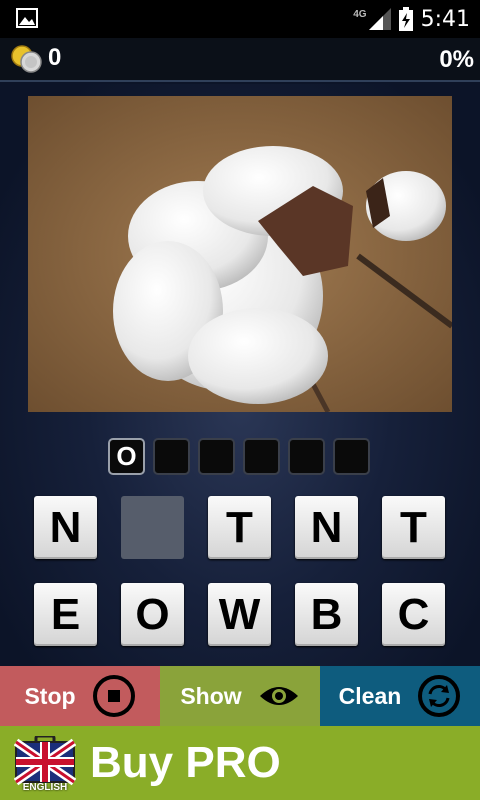 This screenshot has height=800, width=480. What do you see at coordinates (240, 60) in the screenshot?
I see `game-header: 0 0%` at bounding box center [240, 60].